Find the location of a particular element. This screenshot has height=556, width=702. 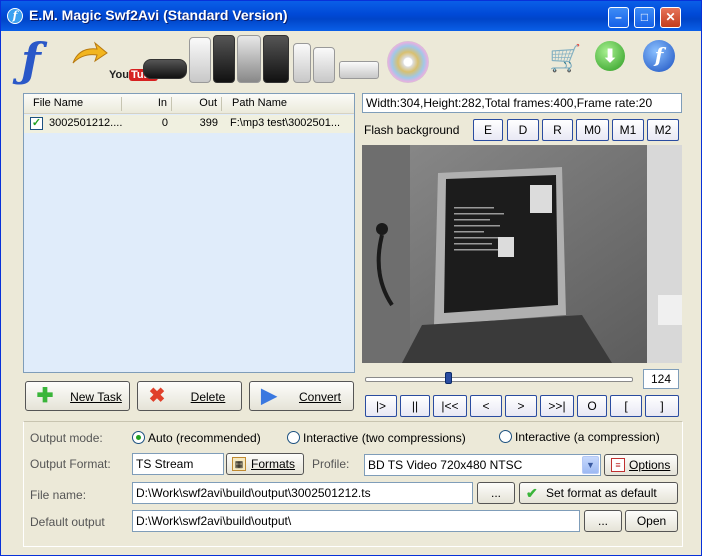

formats-icon: ▦ is located at coordinates (239, 464).